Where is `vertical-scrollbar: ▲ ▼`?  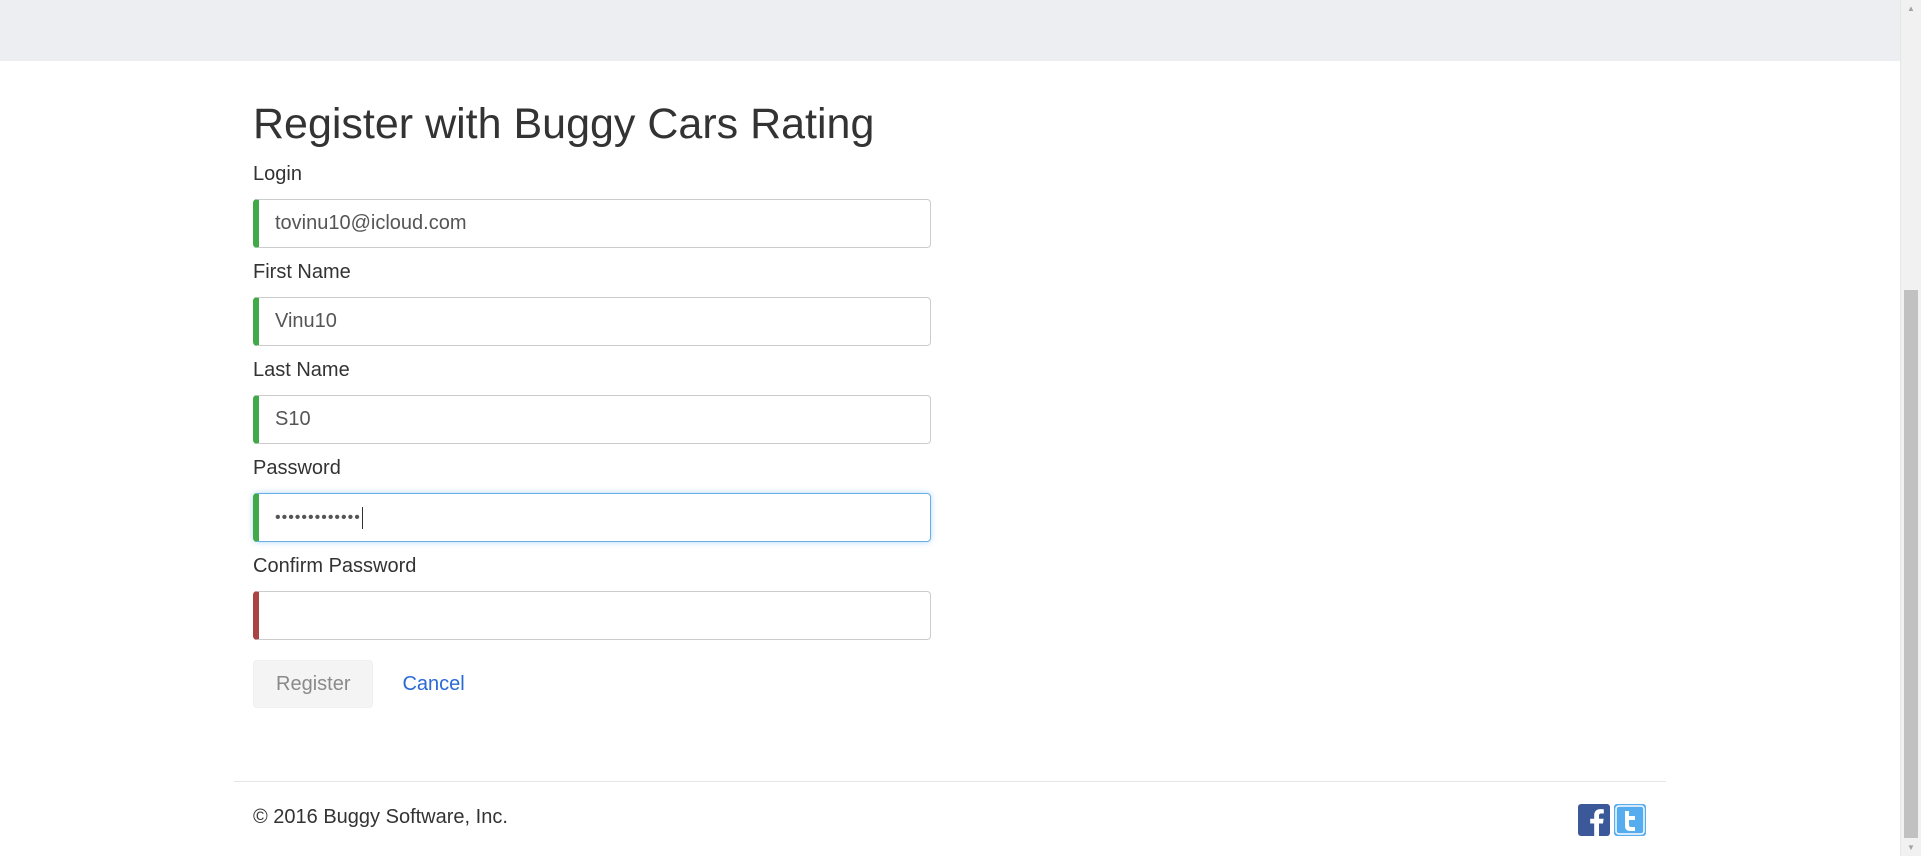 vertical-scrollbar: ▲ ▼ is located at coordinates (1910, 428).